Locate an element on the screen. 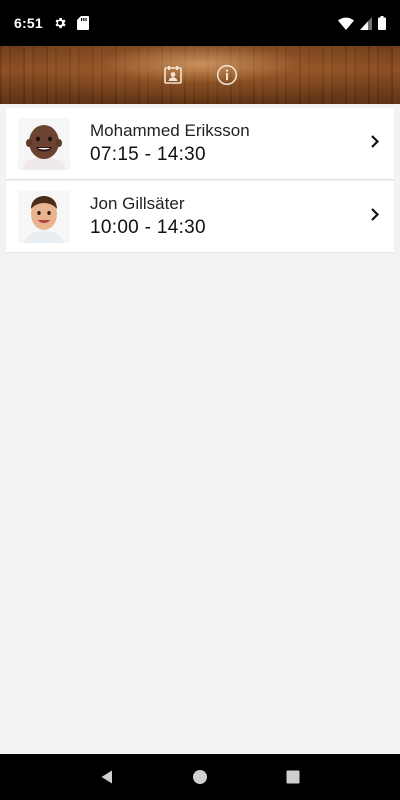  info-button is located at coordinates (227, 75).